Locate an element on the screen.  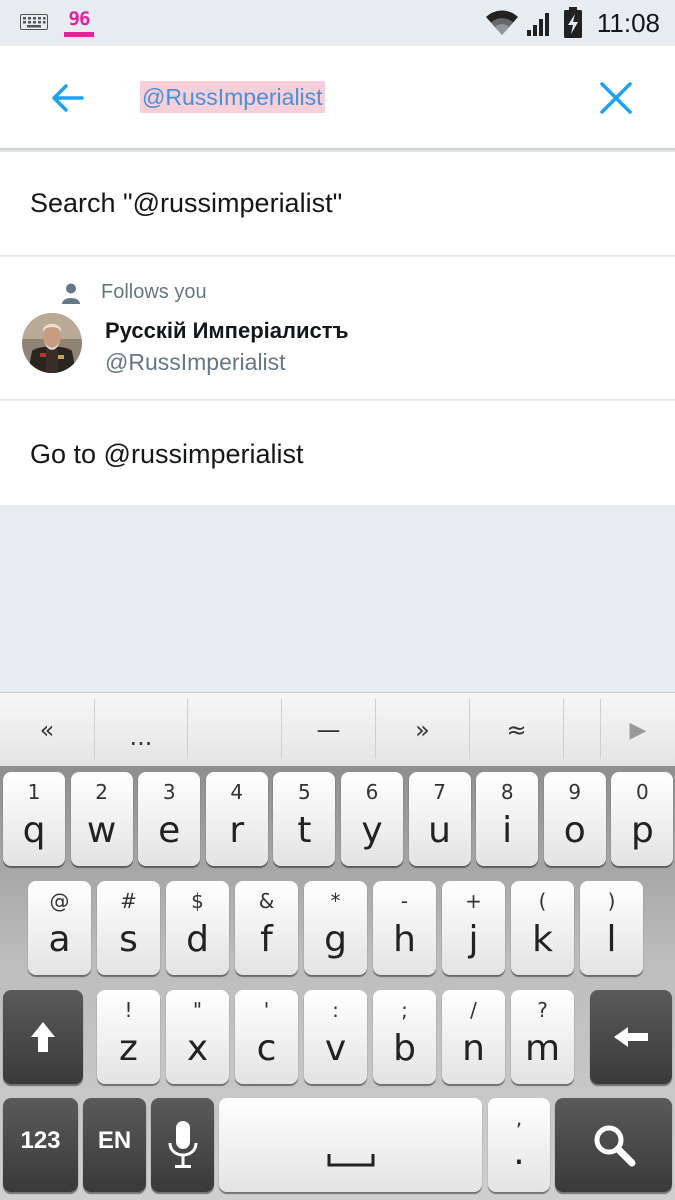
keyboard-icon is located at coordinates (34, 22).